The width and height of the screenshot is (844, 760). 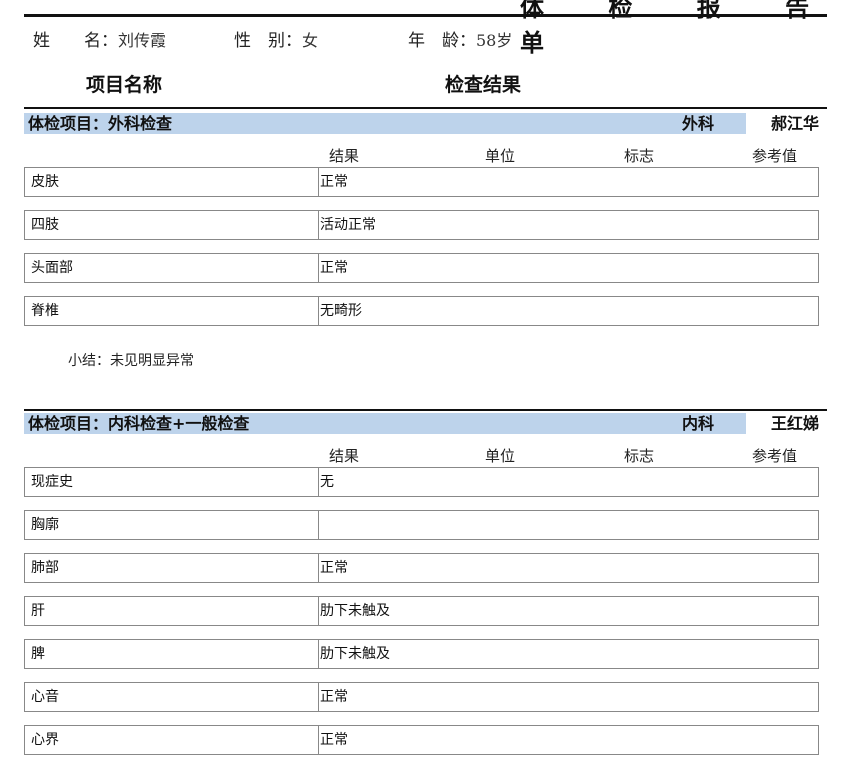 I want to click on row-item-name: 心音, so click(x=45, y=697).